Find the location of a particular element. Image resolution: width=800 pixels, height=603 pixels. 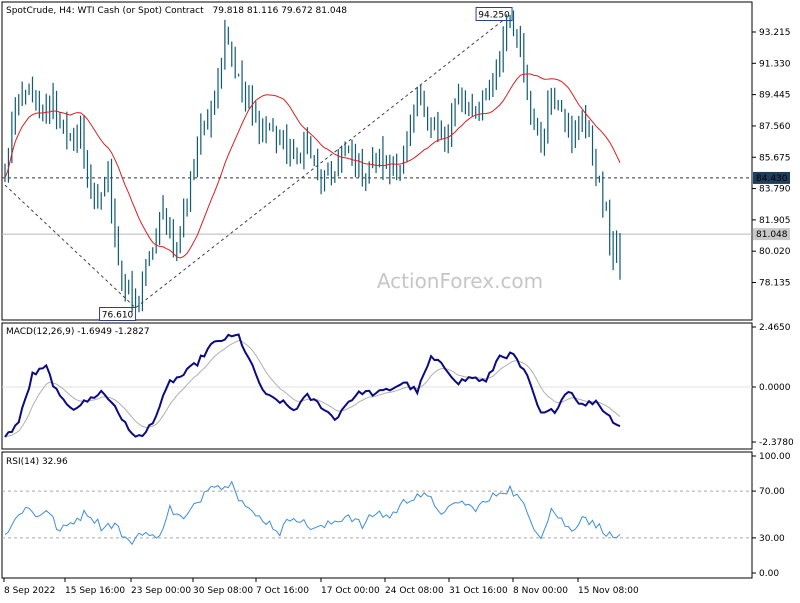

svg-text: 94.250 is located at coordinates (494, 16).